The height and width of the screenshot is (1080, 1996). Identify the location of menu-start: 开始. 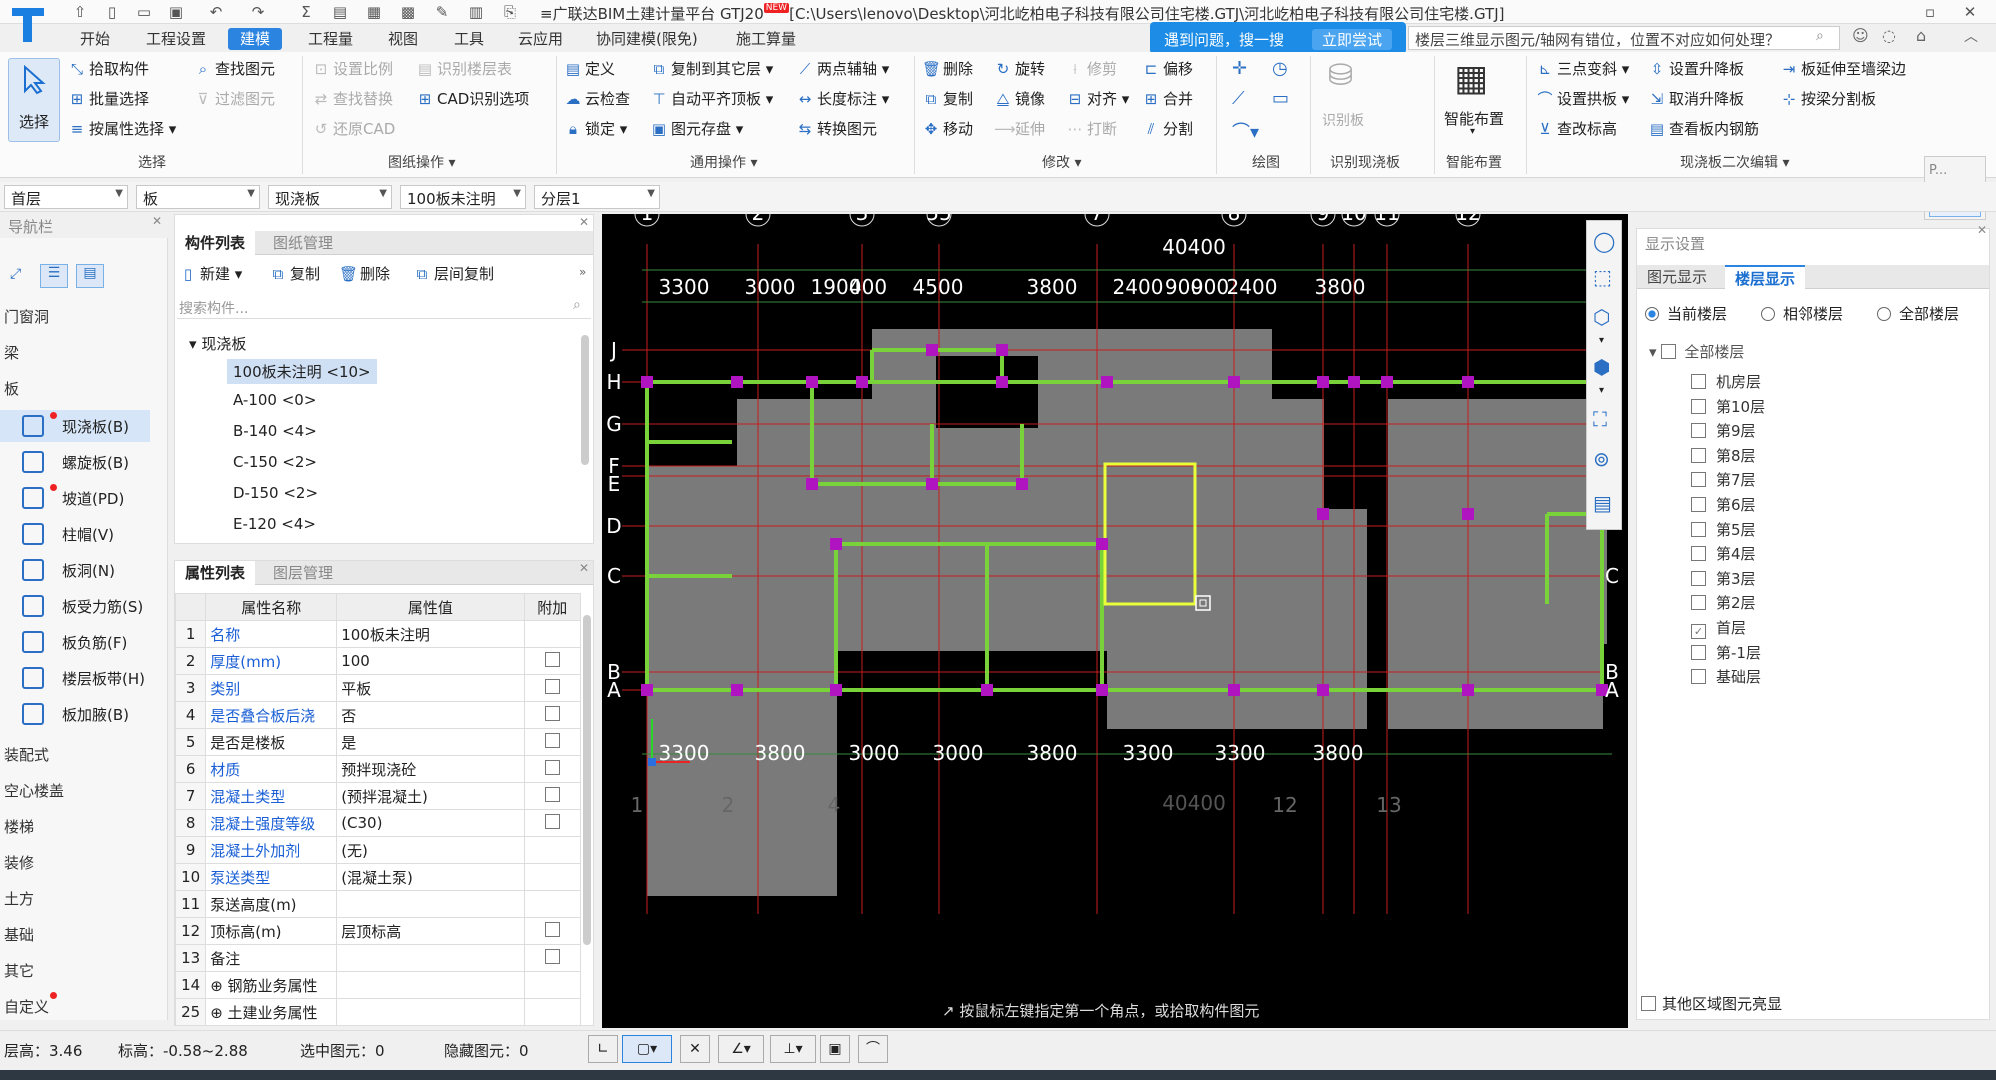
(95, 39).